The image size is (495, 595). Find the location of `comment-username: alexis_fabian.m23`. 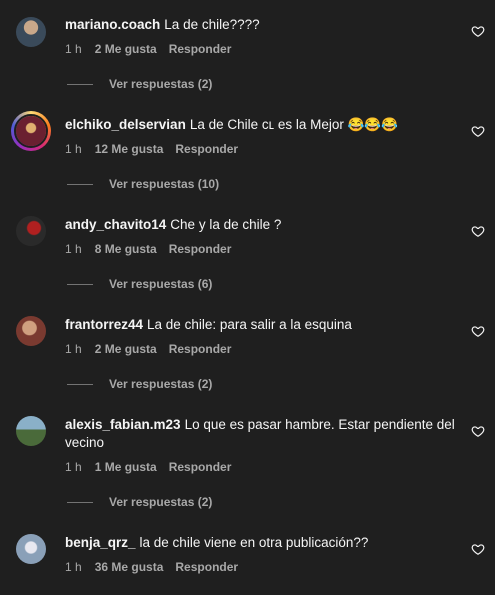

comment-username: alexis_fabian.m23 is located at coordinates (123, 424).